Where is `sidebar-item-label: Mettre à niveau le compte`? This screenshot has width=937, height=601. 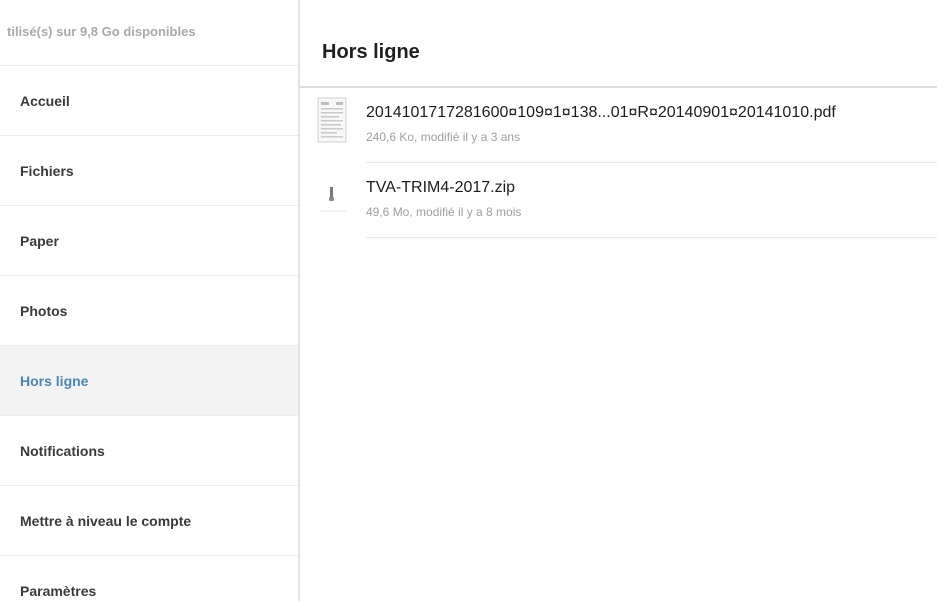 sidebar-item-label: Mettre à niveau le compte is located at coordinates (106, 520).